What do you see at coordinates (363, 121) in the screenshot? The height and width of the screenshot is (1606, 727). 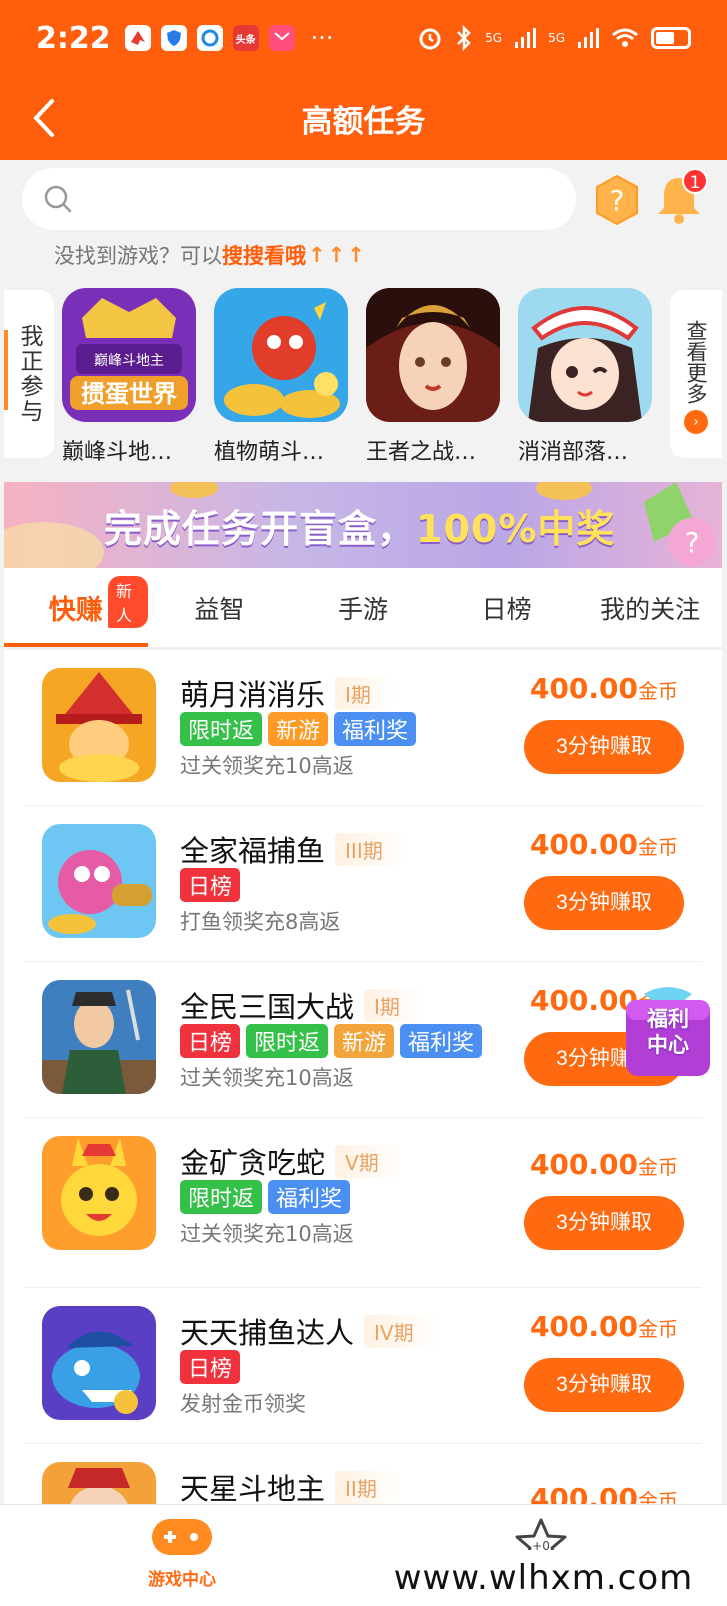 I see `page-title: 高额任务` at bounding box center [363, 121].